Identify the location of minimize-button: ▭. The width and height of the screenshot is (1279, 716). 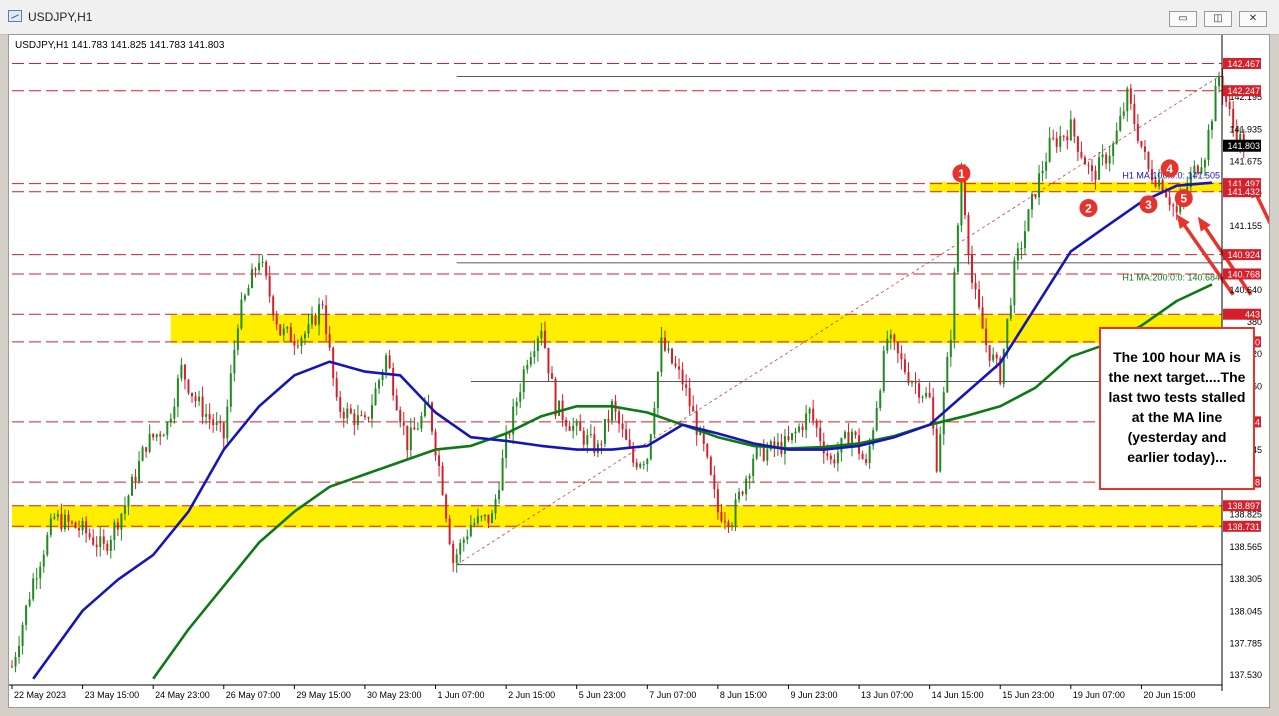
(1183, 19).